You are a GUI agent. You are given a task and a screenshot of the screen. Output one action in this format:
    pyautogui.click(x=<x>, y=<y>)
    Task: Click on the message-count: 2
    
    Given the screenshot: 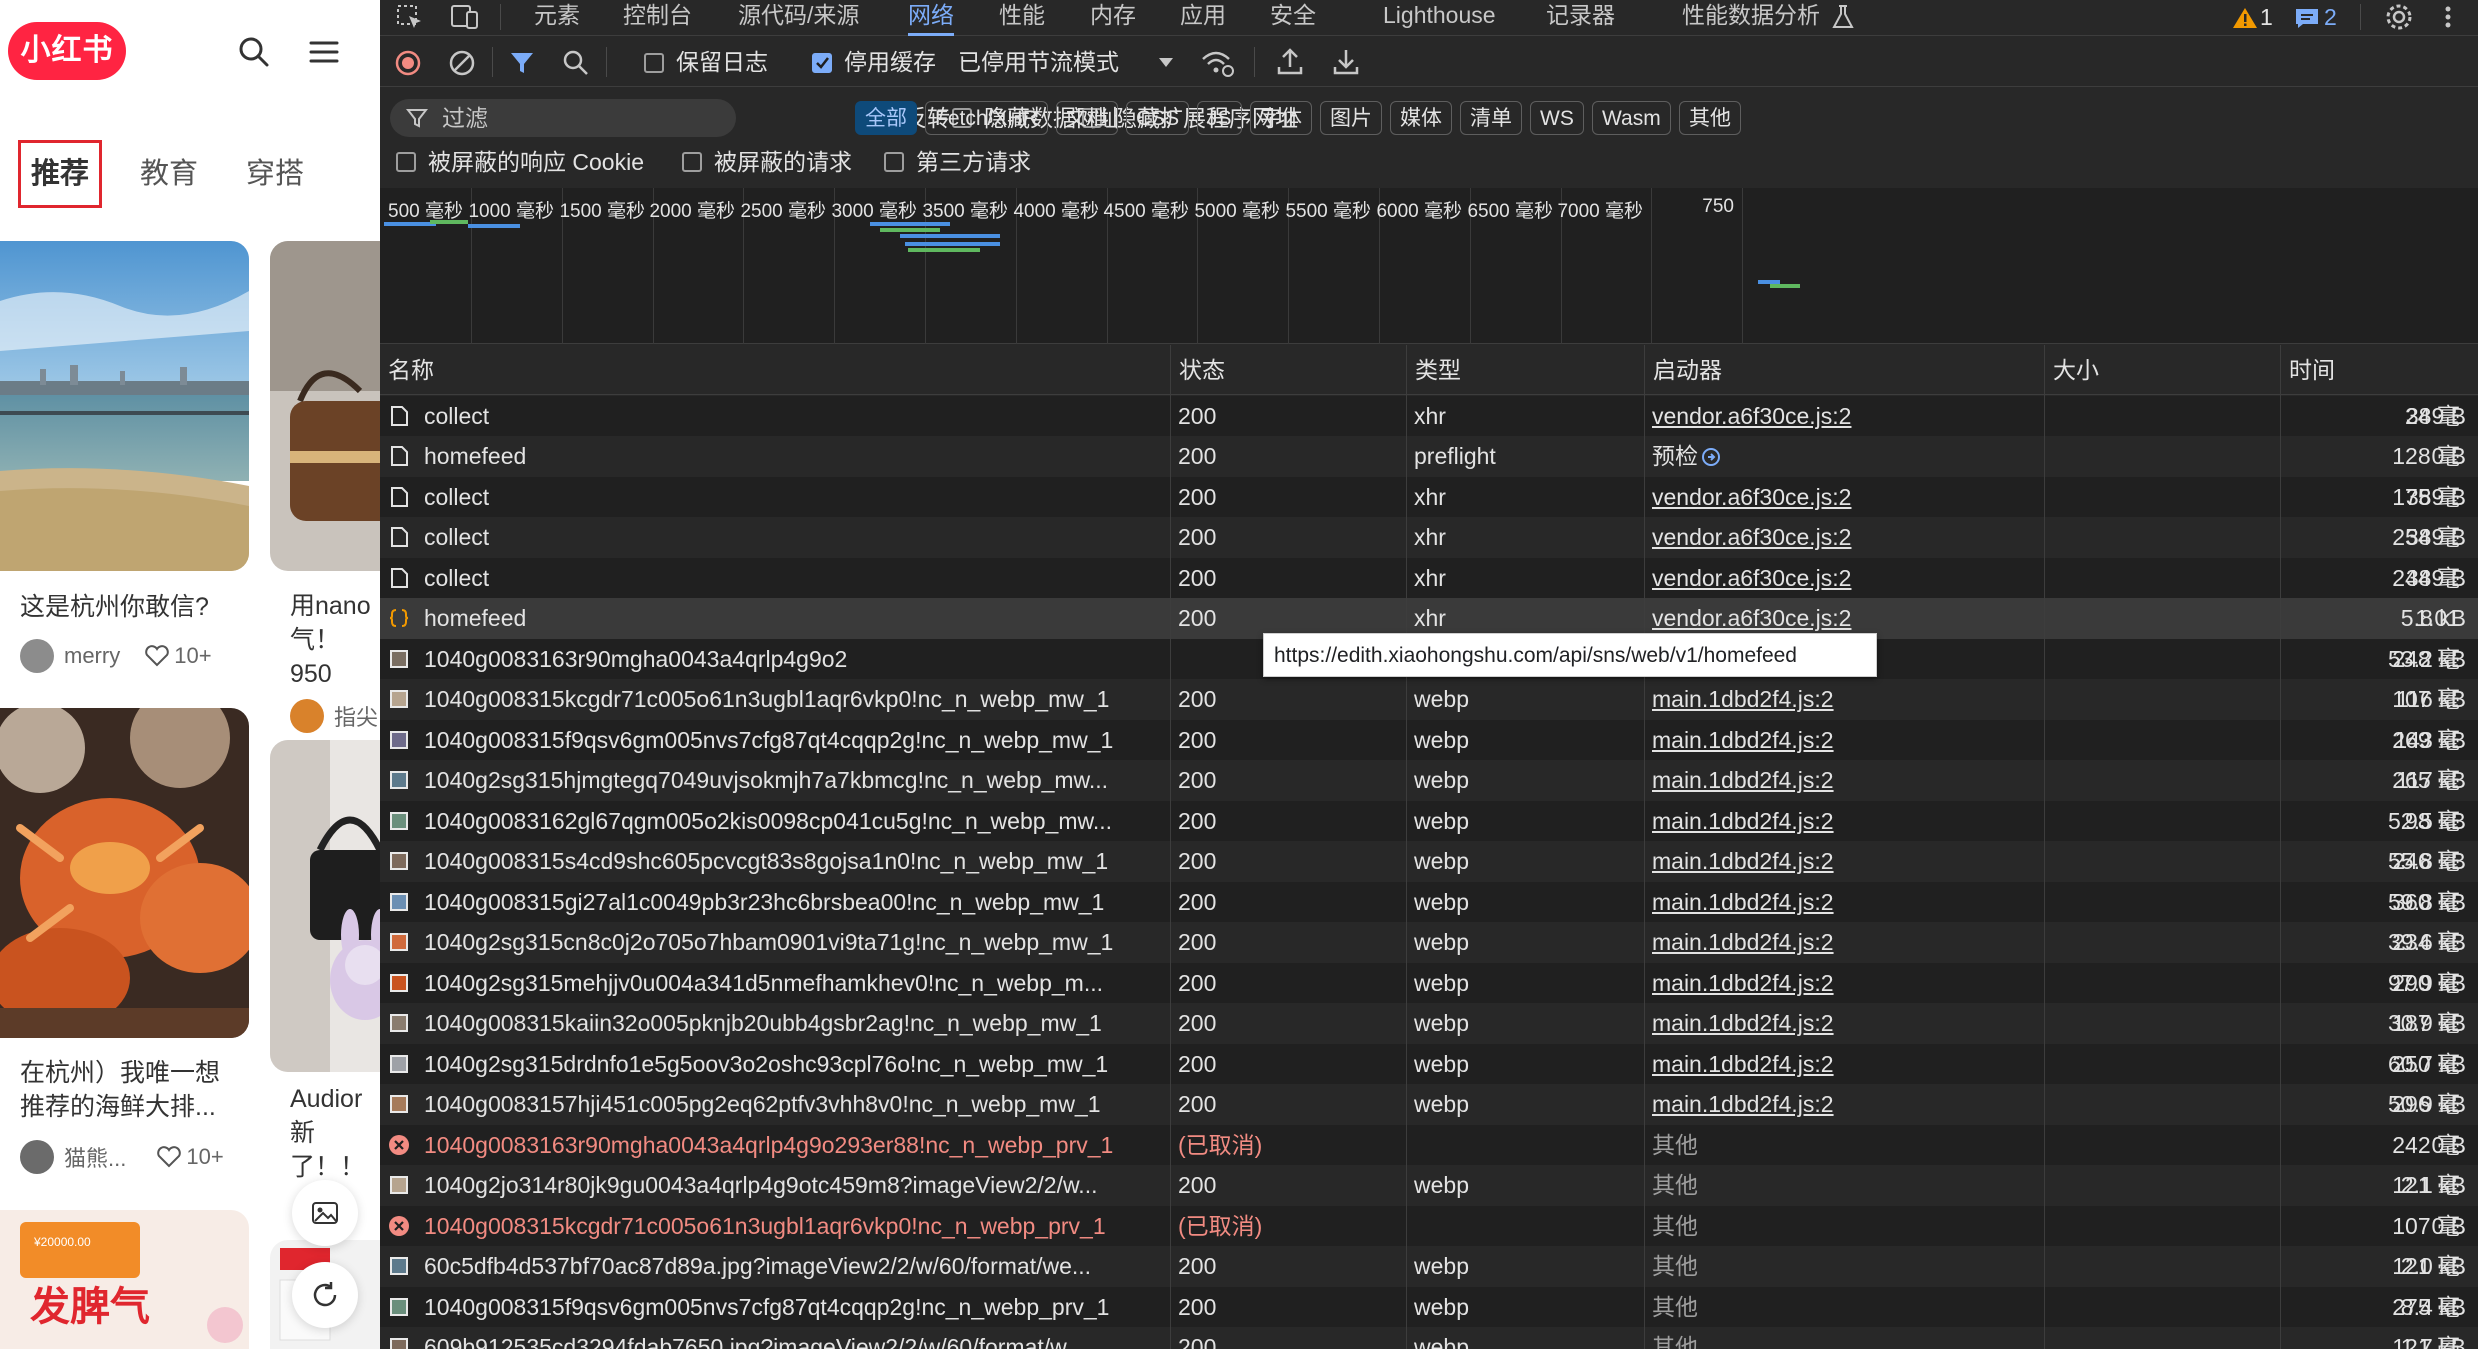 What is the action you would take?
    pyautogui.click(x=2330, y=17)
    